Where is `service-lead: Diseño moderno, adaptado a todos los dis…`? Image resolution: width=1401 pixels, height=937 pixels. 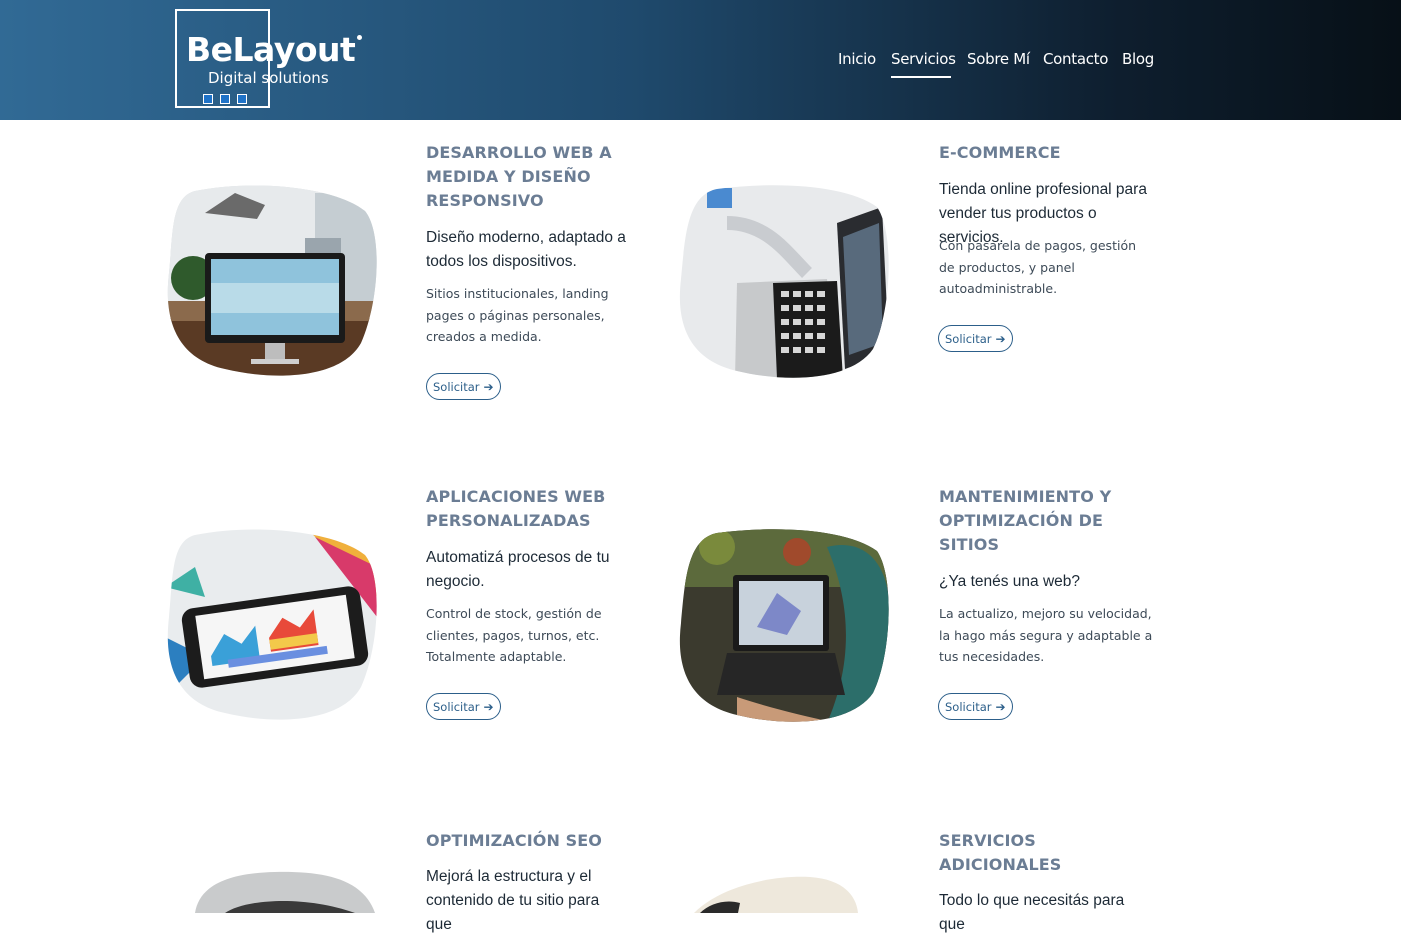
service-lead: Diseño moderno, adaptado a todos los dis… is located at coordinates (526, 249).